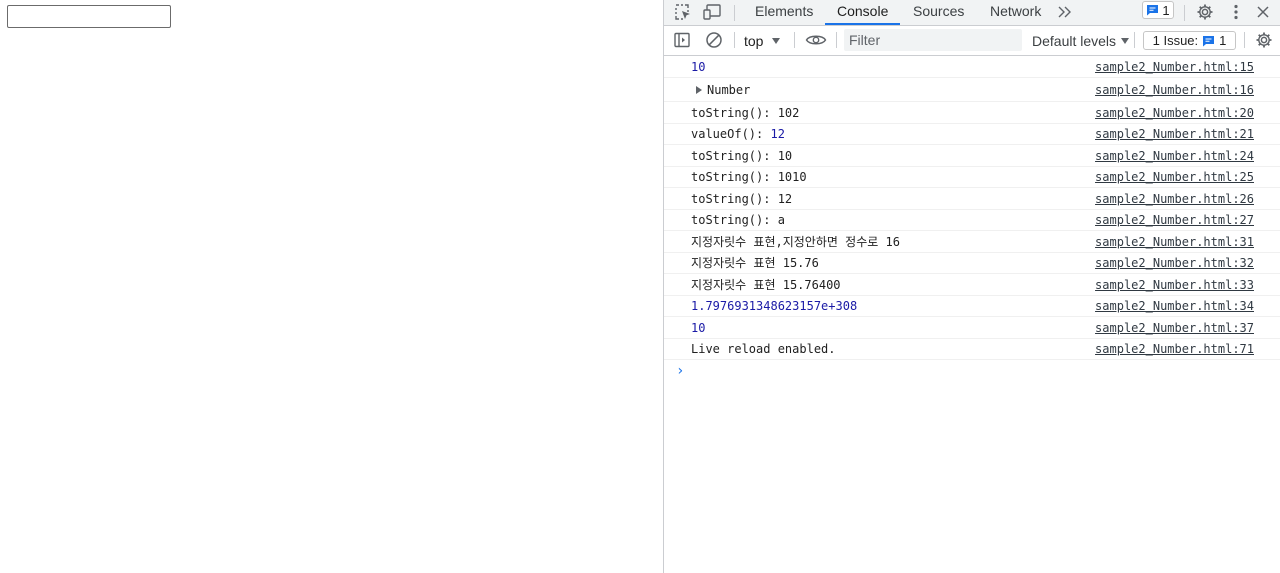 This screenshot has width=1280, height=573. What do you see at coordinates (1205, 12) in the screenshot?
I see `settings-gear-icon` at bounding box center [1205, 12].